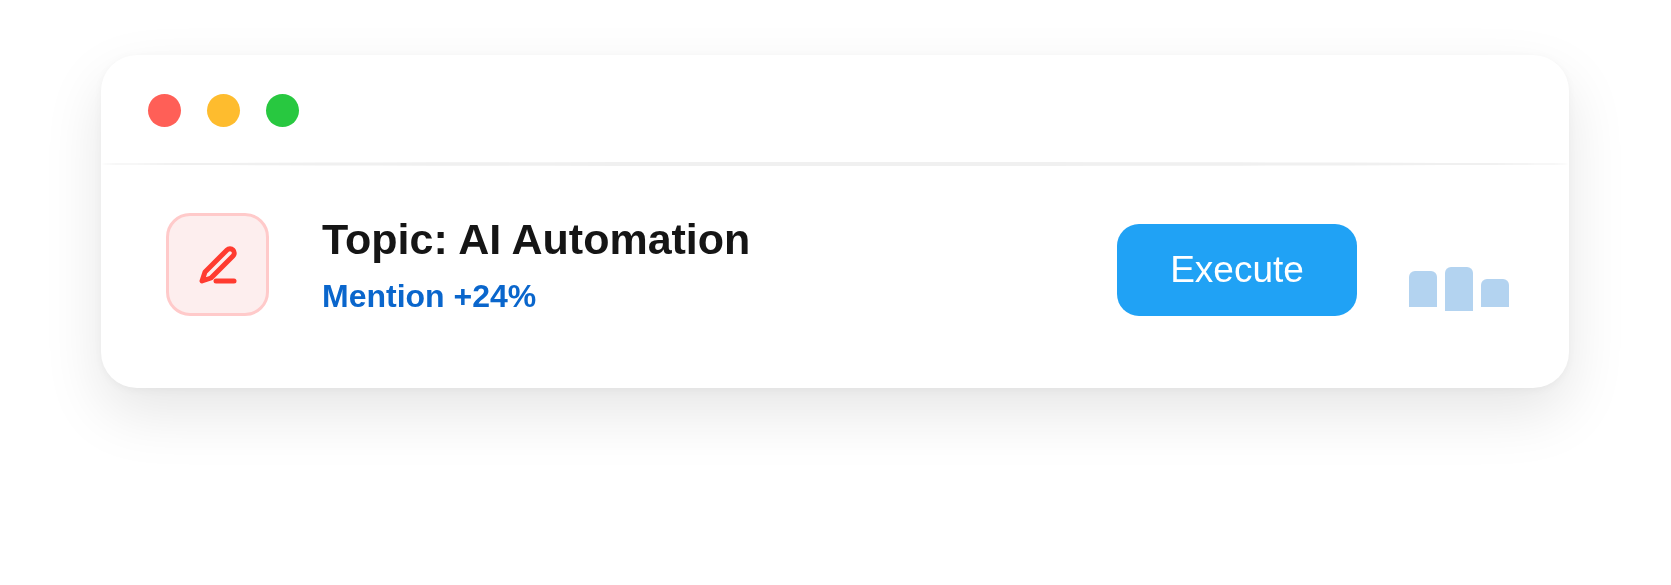 The width and height of the screenshot is (1671, 585). Describe the element at coordinates (1459, 289) in the screenshot. I see `bar-chart-icon` at that location.